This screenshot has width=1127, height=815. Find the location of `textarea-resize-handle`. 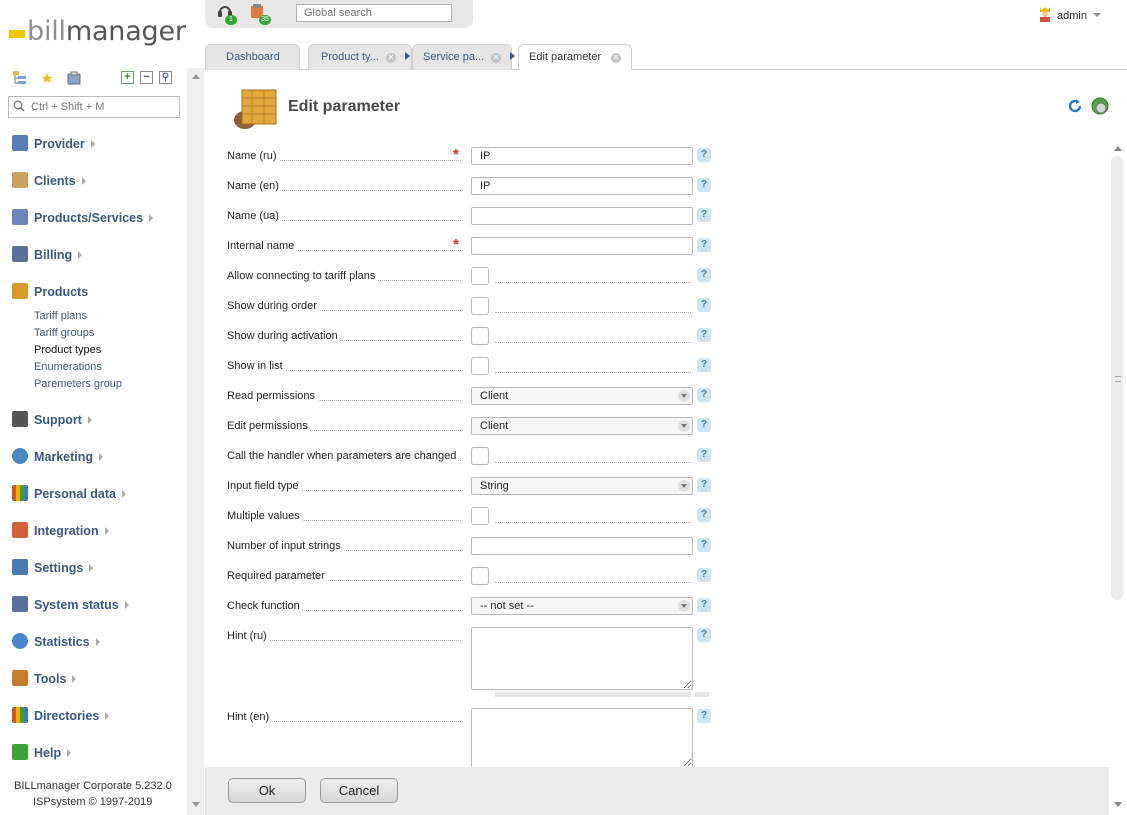

textarea-resize-handle is located at coordinates (702, 694).